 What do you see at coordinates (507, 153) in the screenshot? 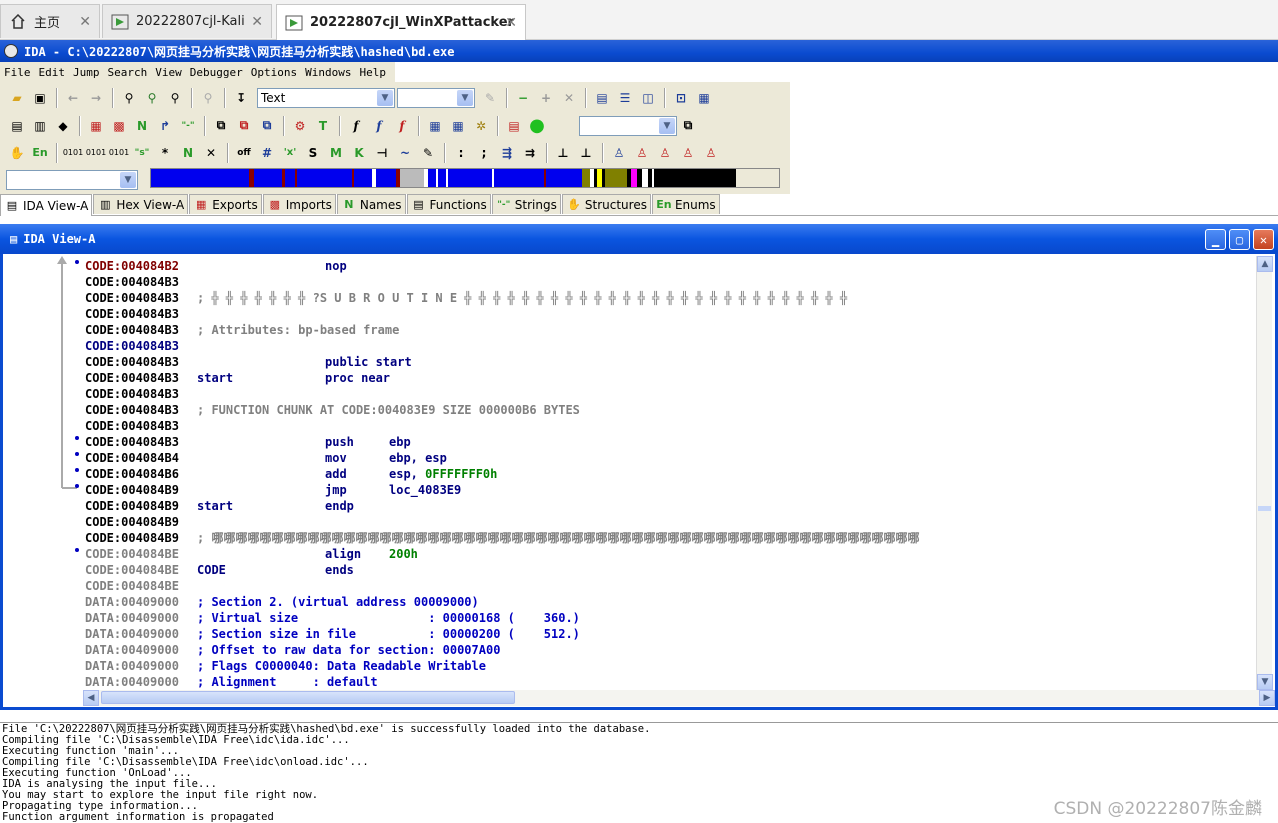
I see `anterior-lines-icon: ⇶` at bounding box center [507, 153].